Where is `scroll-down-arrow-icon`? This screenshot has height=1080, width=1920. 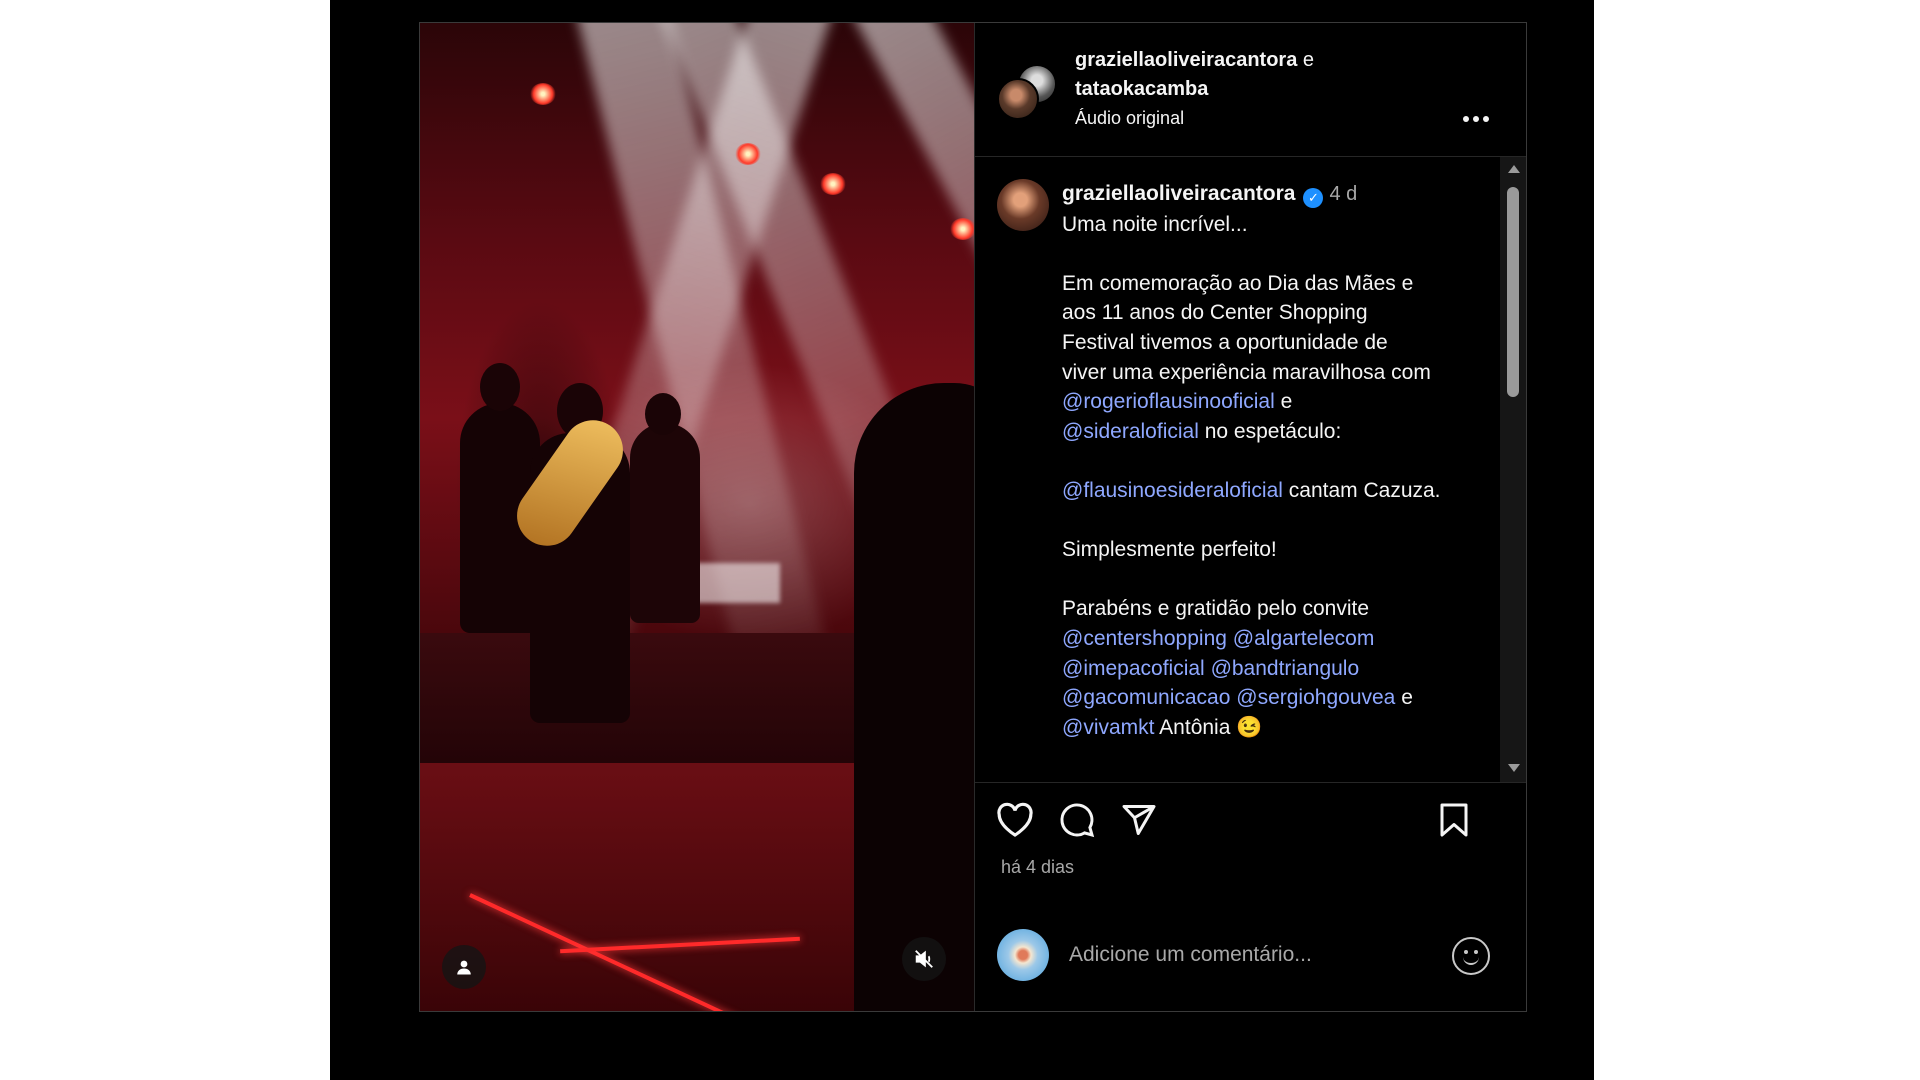
scroll-down-arrow-icon is located at coordinates (1514, 768).